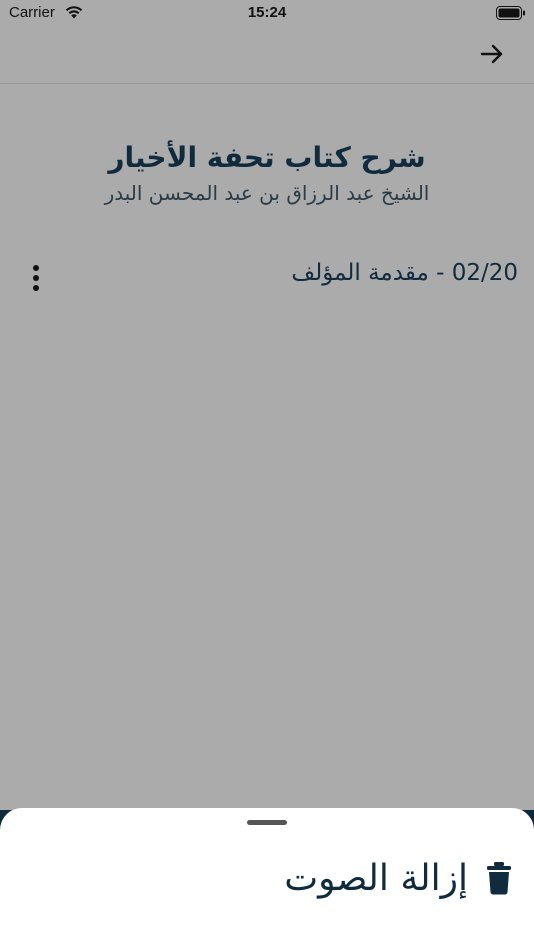 This screenshot has width=534, height=950. What do you see at coordinates (267, 879) in the screenshot?
I see `bottom-sheet: إزالة الصوت` at bounding box center [267, 879].